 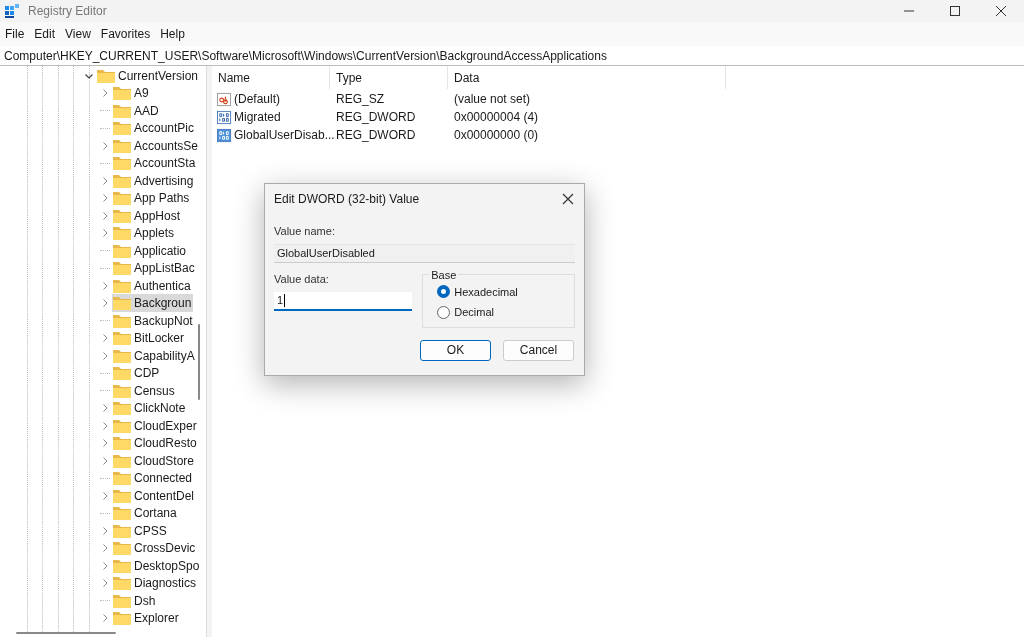 What do you see at coordinates (587, 77) in the screenshot?
I see `column-header: Data` at bounding box center [587, 77].